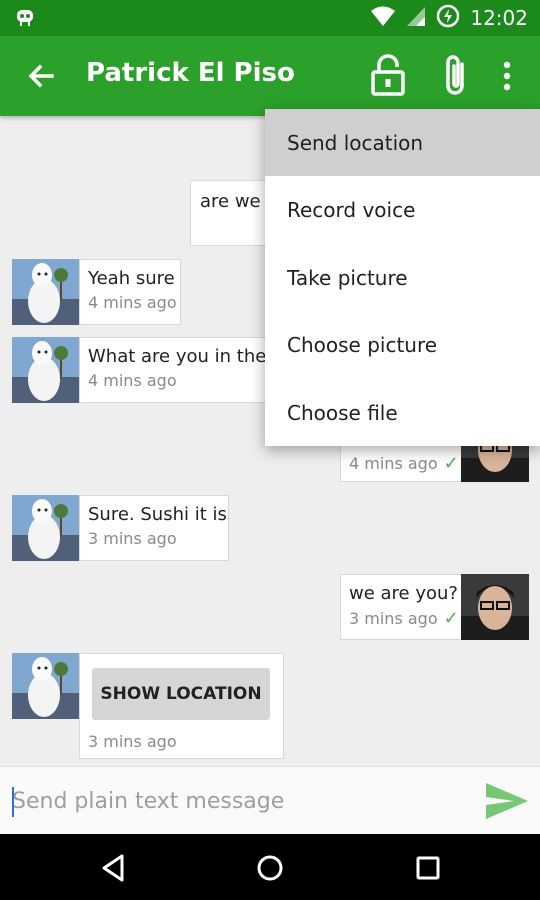 The width and height of the screenshot is (540, 900). Describe the element at coordinates (131, 278) in the screenshot. I see `message-text: Yeah sure` at that location.